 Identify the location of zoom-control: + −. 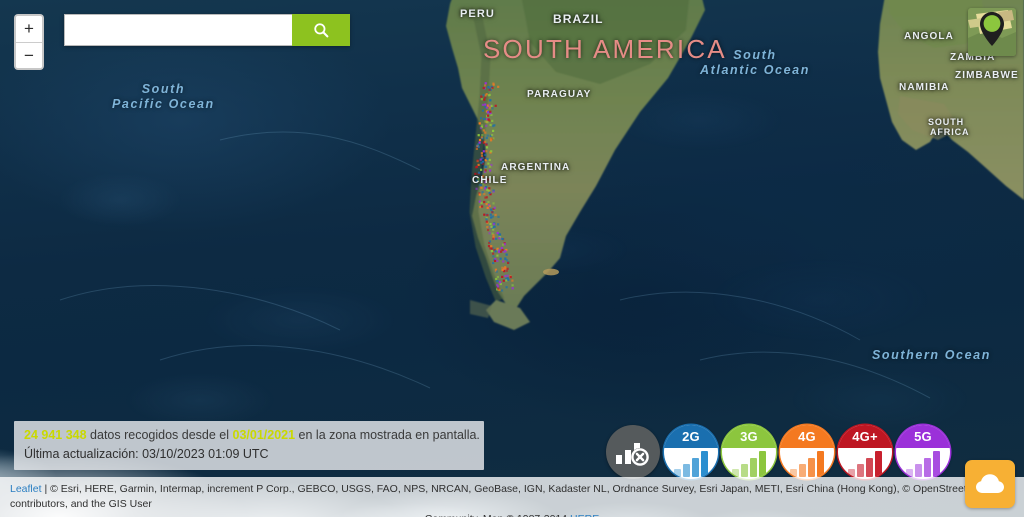
(29, 42).